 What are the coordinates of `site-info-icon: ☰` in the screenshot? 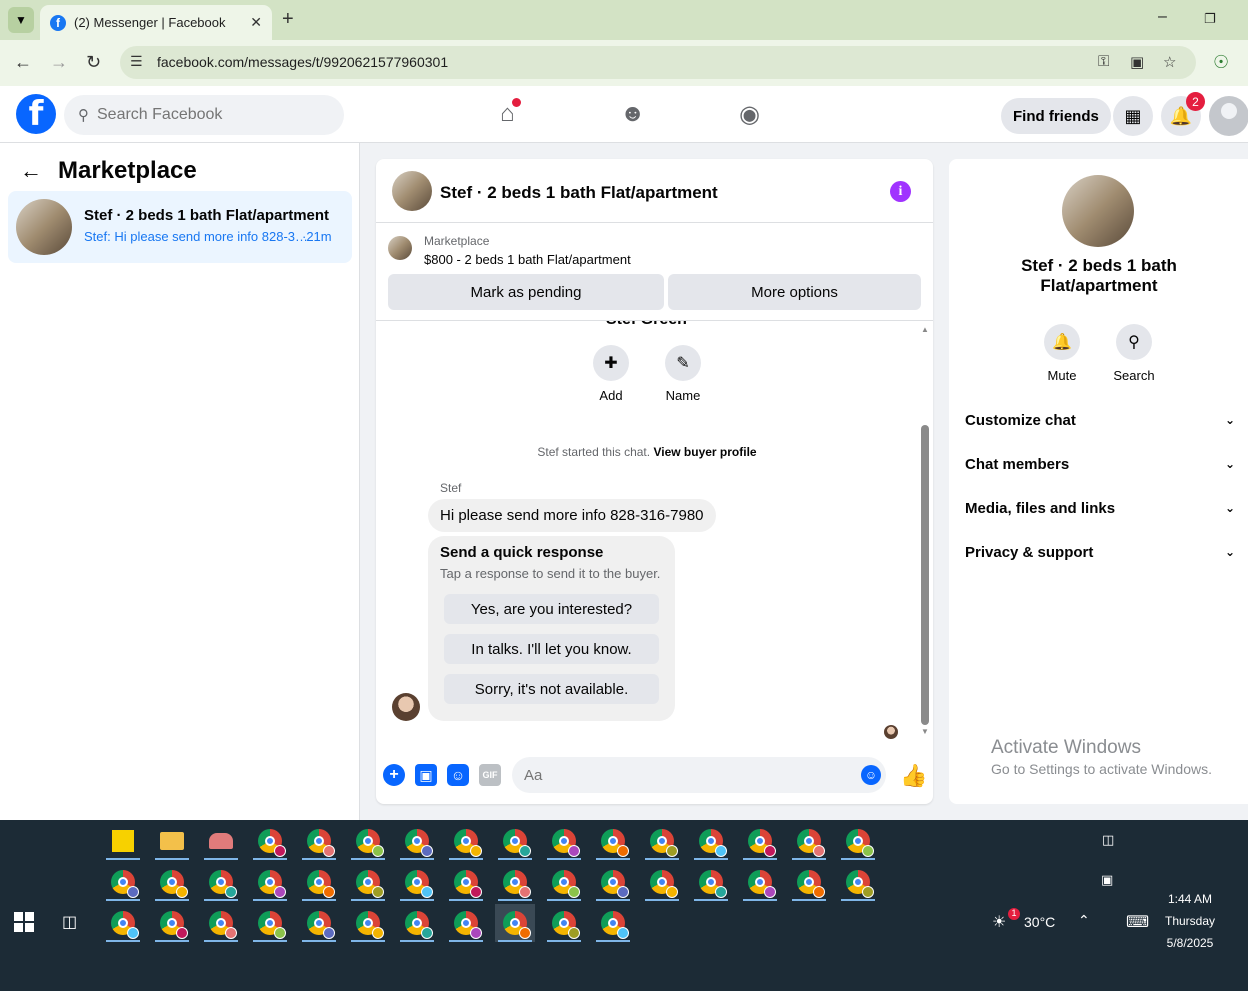 It's located at (136, 61).